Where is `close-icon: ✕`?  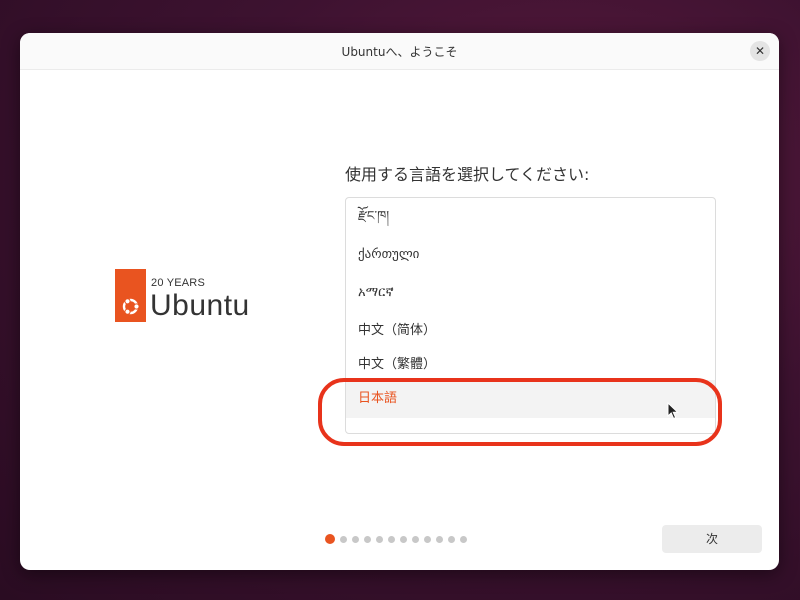
close-icon: ✕ is located at coordinates (760, 51).